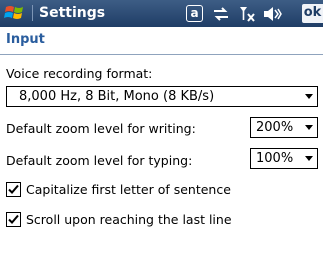 The image size is (323, 256). I want to click on app-title: Settings, so click(68, 13).